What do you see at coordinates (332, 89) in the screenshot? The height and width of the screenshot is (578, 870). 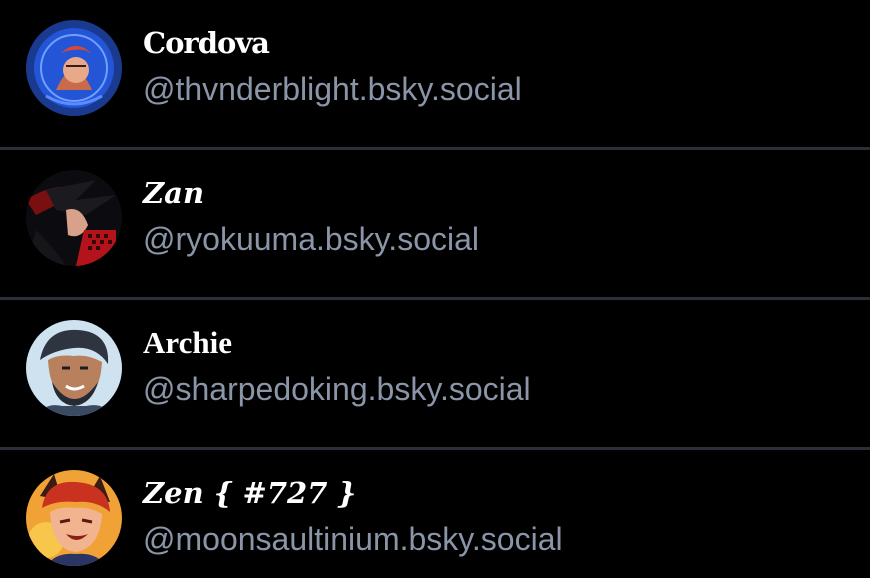 I see `user-handle: @thvnderblight.bsky.social` at bounding box center [332, 89].